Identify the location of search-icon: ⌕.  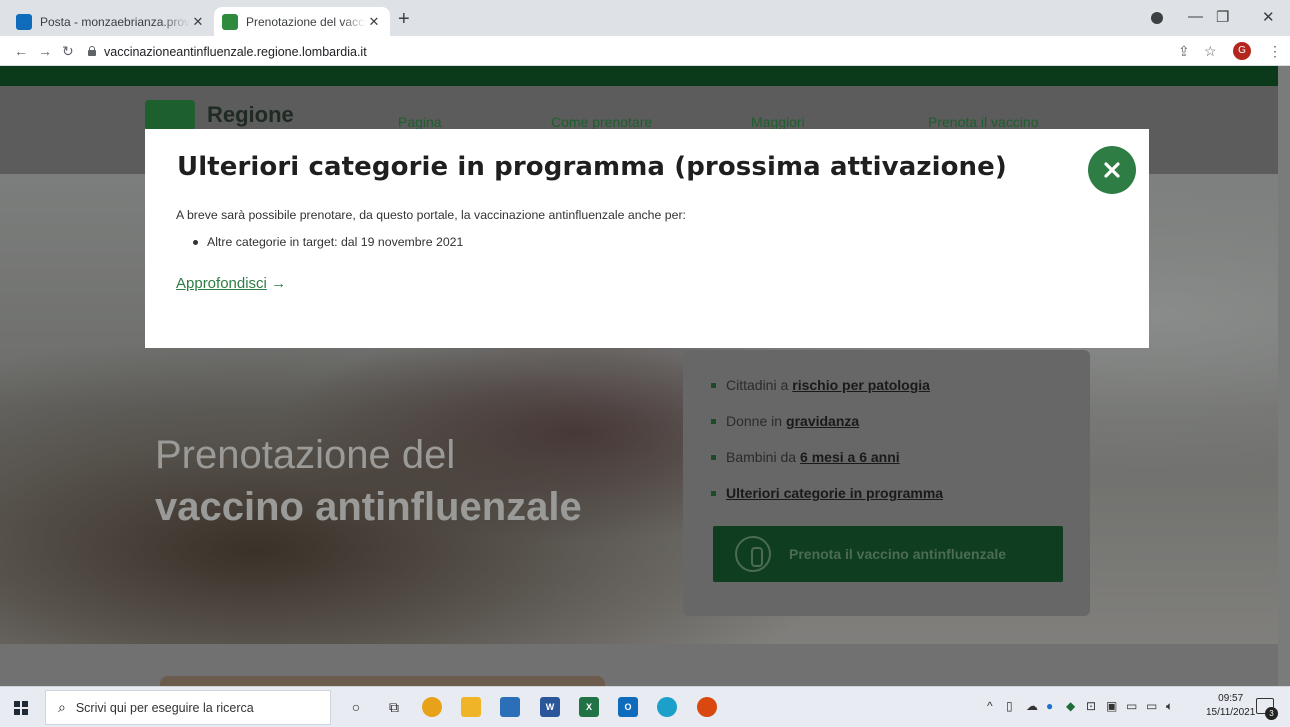
(62, 707).